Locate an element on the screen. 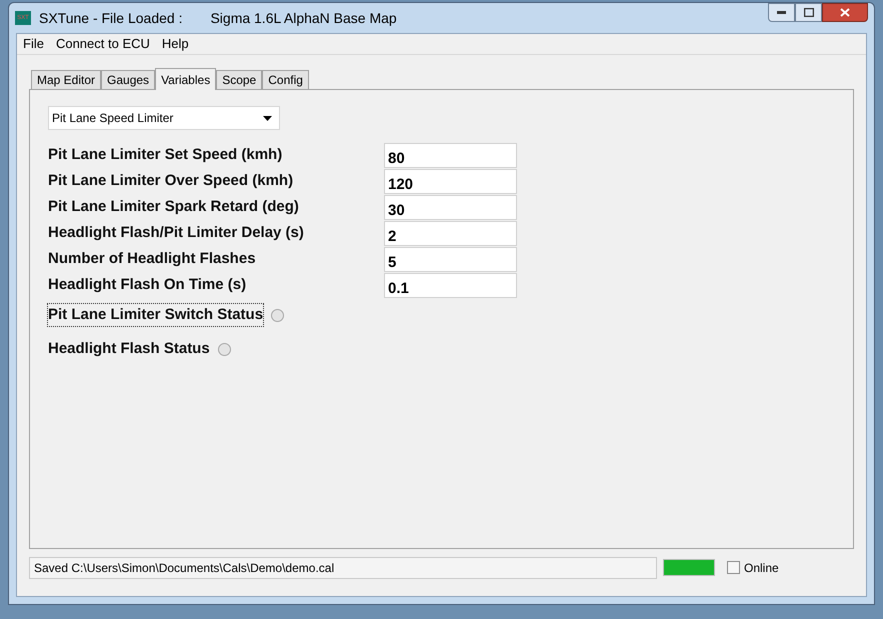 The height and width of the screenshot is (619, 883). minimize-icon is located at coordinates (781, 12).